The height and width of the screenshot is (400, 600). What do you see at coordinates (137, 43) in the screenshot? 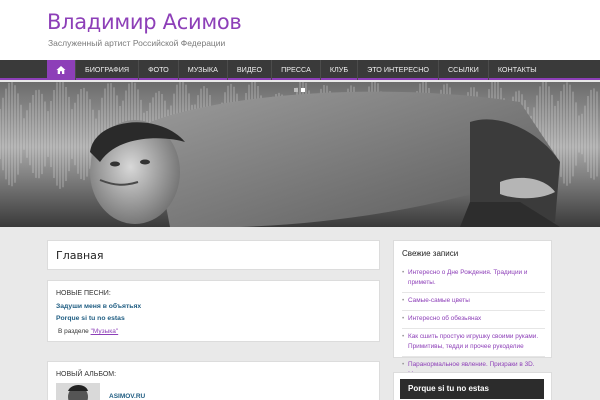
I see `site-description: Заслуженный артист Российской Федерации` at bounding box center [137, 43].